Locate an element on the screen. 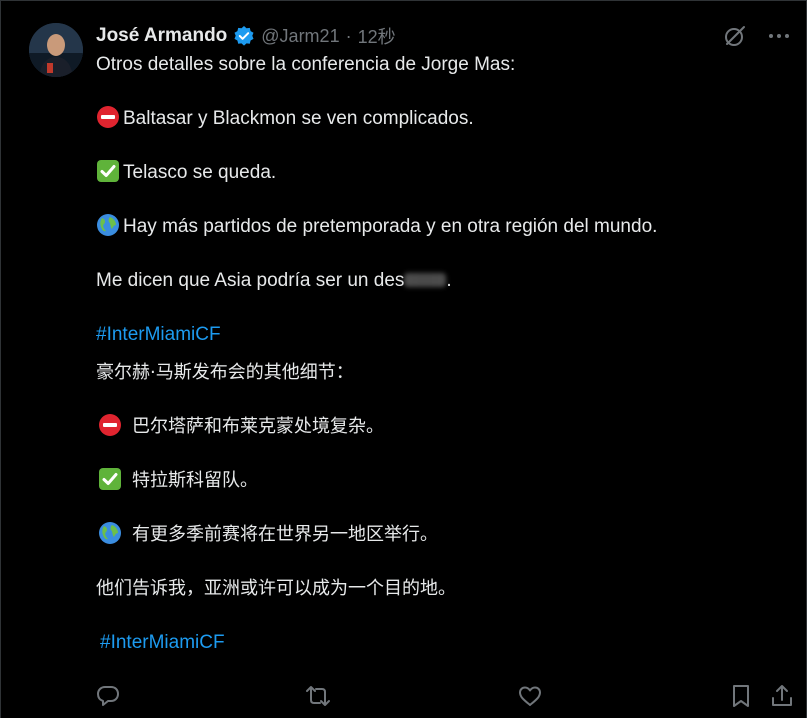 This screenshot has height=718, width=807. tweet-line: 有更多季前赛将在世界另一地区举行。 is located at coordinates (267, 535).